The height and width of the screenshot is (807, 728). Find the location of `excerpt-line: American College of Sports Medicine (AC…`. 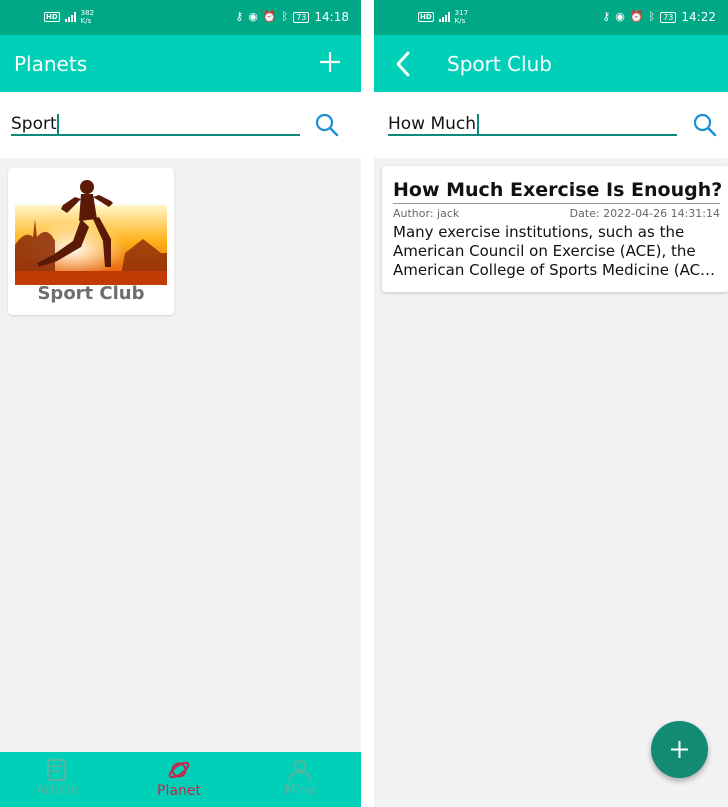

excerpt-line: American College of Sports Medicine (AC… is located at coordinates (554, 270).